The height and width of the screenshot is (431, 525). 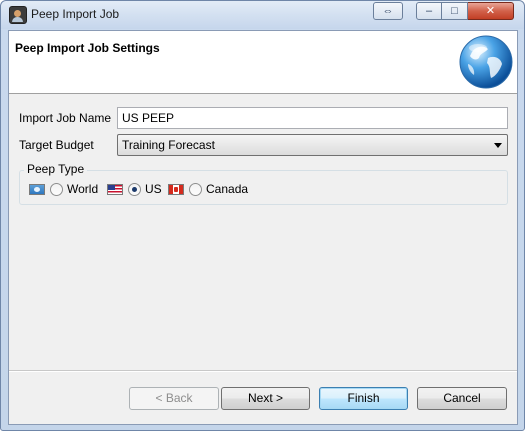 What do you see at coordinates (75, 14) in the screenshot?
I see `window-title: Peep Import Job` at bounding box center [75, 14].